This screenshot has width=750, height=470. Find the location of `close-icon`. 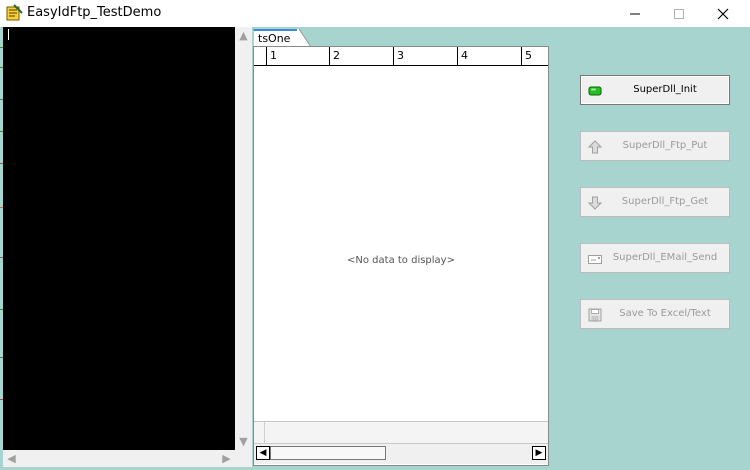

close-icon is located at coordinates (723, 13).